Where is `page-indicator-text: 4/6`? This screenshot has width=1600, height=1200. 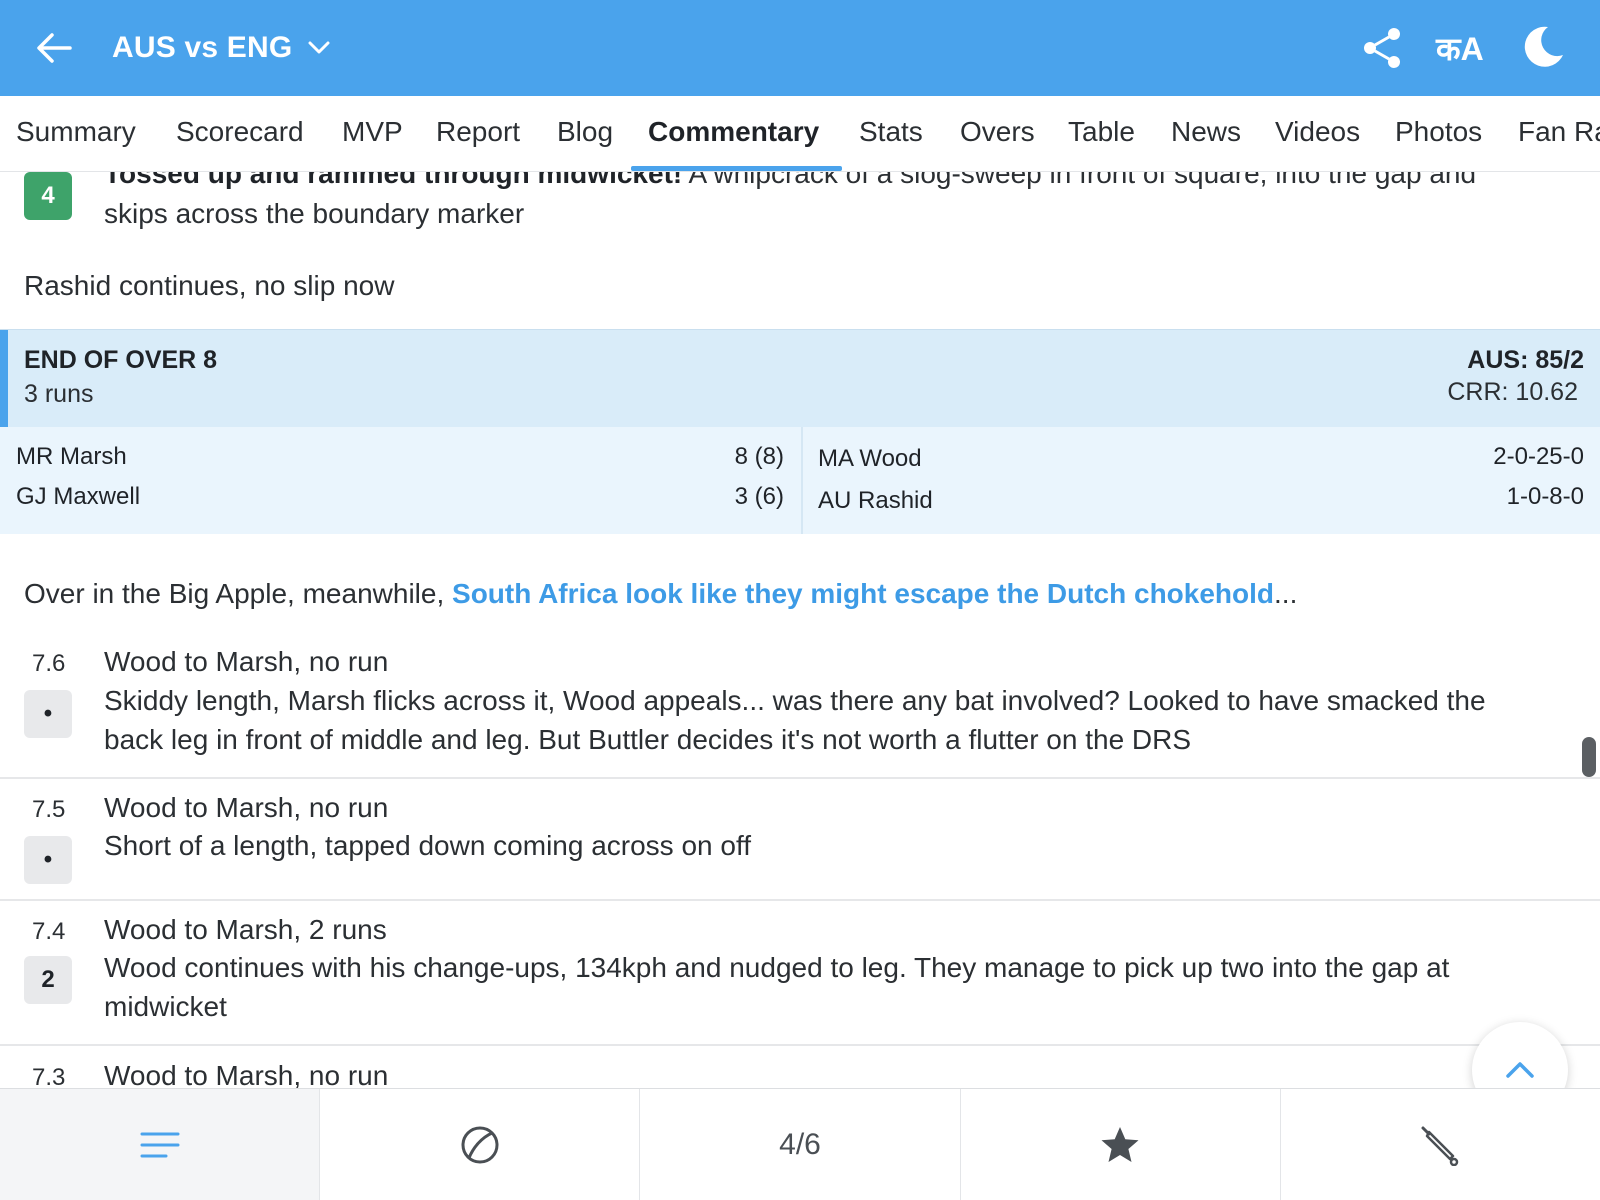 page-indicator-text: 4/6 is located at coordinates (800, 1144).